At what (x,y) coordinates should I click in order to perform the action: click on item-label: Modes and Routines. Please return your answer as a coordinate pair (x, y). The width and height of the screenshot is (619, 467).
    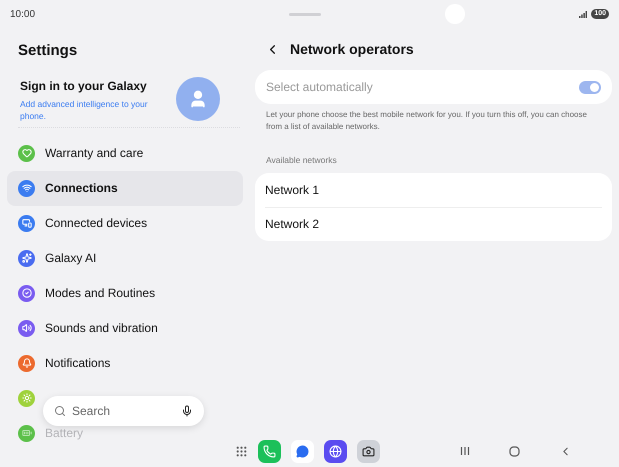
    Looking at the image, I should click on (100, 293).